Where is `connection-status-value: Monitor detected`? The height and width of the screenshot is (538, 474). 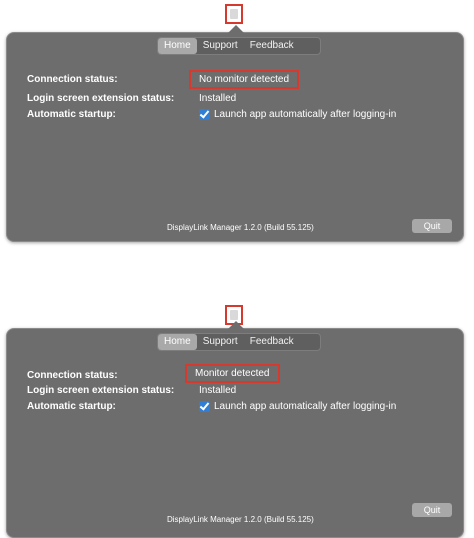 connection-status-value: Monitor detected is located at coordinates (232, 373).